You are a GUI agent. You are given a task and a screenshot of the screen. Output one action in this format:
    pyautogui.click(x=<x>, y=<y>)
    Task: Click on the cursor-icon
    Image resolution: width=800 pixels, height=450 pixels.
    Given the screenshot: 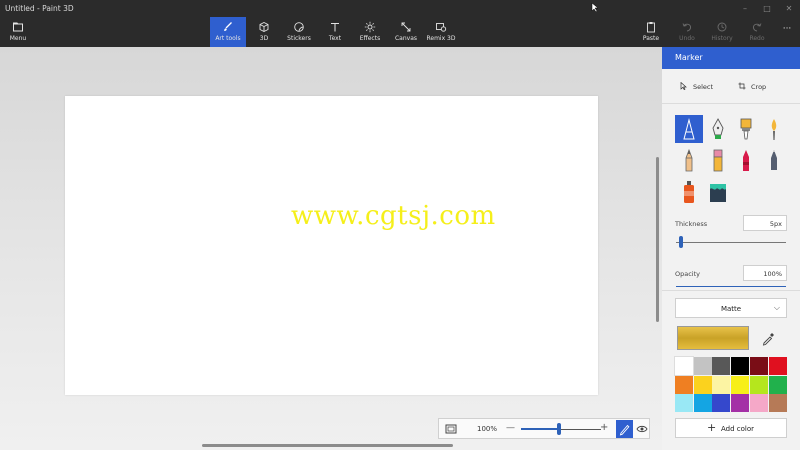 What is the action you would take?
    pyautogui.click(x=595, y=8)
    